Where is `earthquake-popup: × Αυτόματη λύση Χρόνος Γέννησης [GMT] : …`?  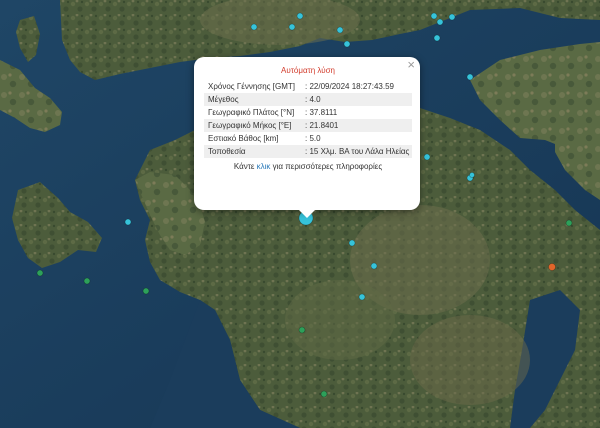 earthquake-popup: × Αυτόματη λύση Χρόνος Γέννησης [GMT] : … is located at coordinates (307, 133).